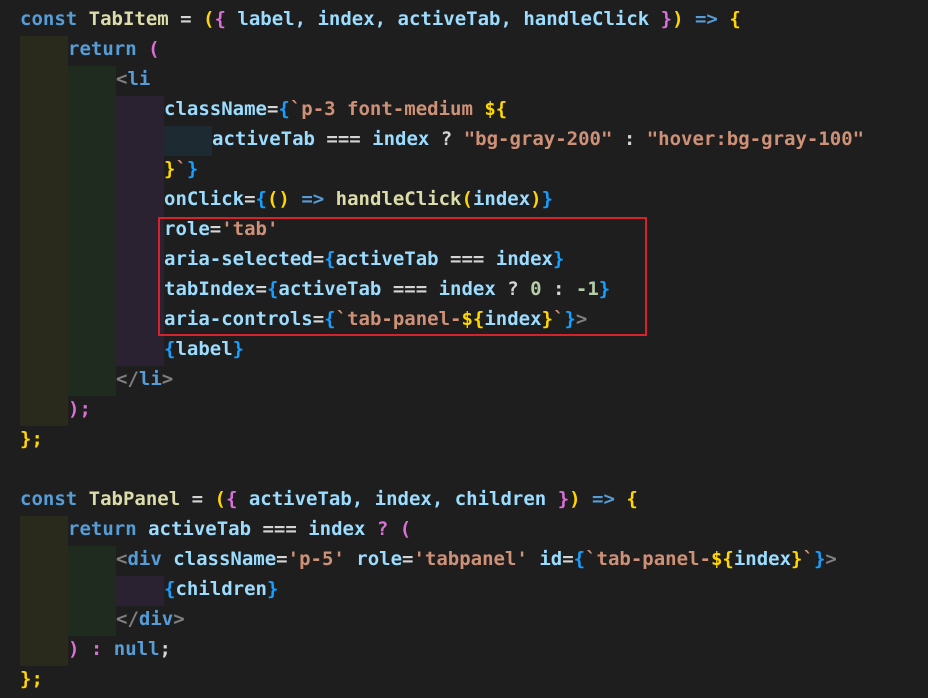 The width and height of the screenshot is (928, 698). Describe the element at coordinates (144, 559) in the screenshot. I see `token: div` at that location.